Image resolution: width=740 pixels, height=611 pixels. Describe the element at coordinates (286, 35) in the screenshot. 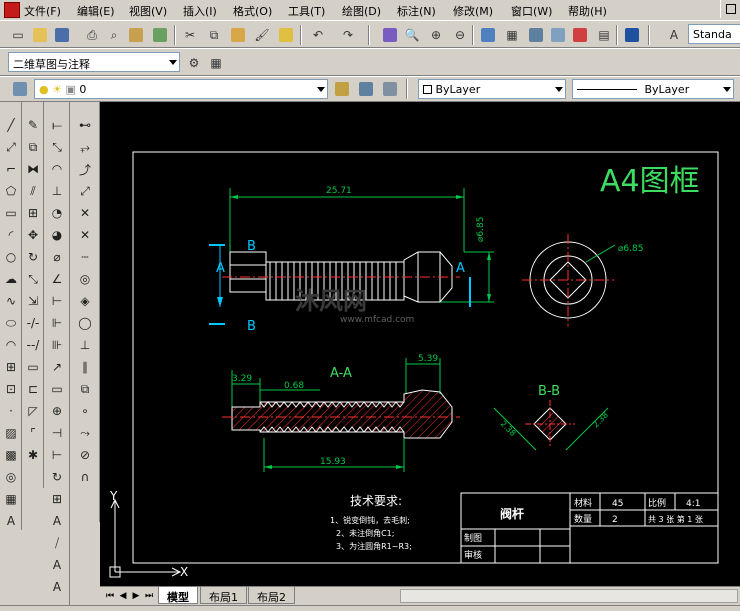

I see `block-editor-icon` at that location.